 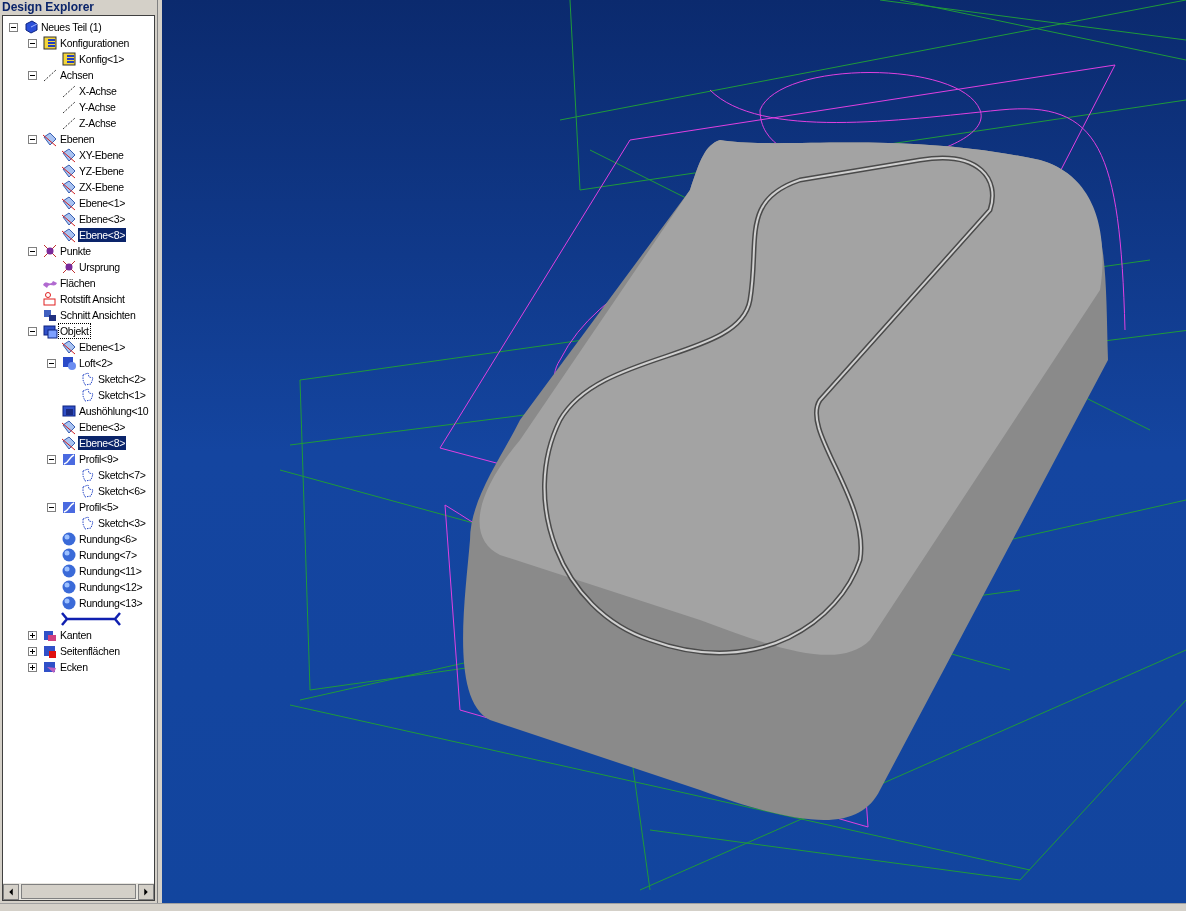 What do you see at coordinates (50, 299) in the screenshot?
I see `redline-icon` at bounding box center [50, 299].